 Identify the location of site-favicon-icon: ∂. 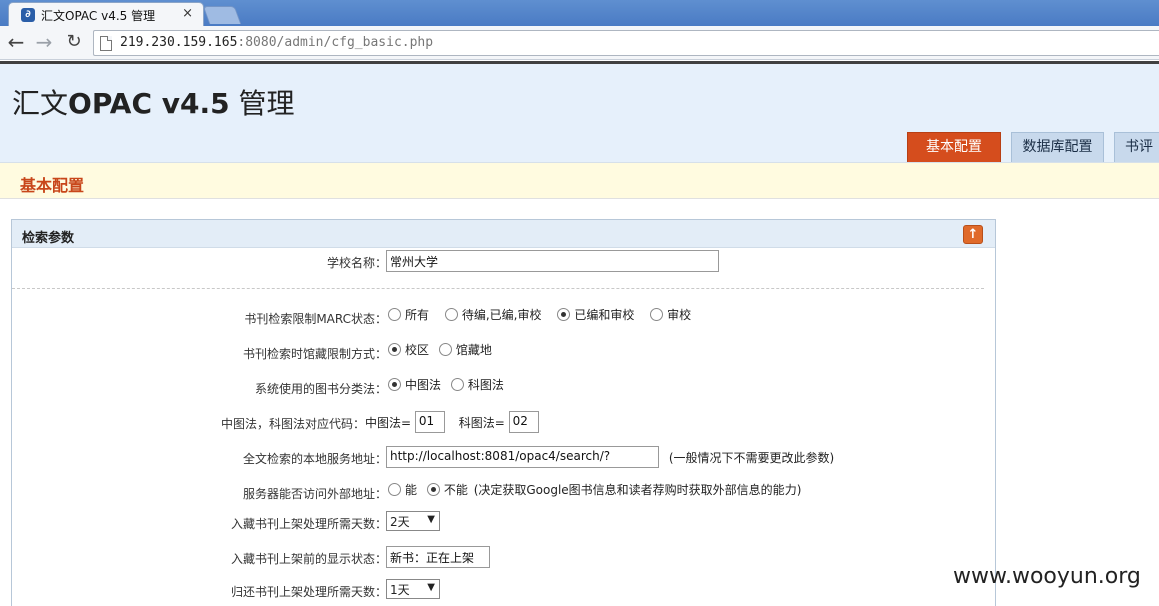
(28, 15).